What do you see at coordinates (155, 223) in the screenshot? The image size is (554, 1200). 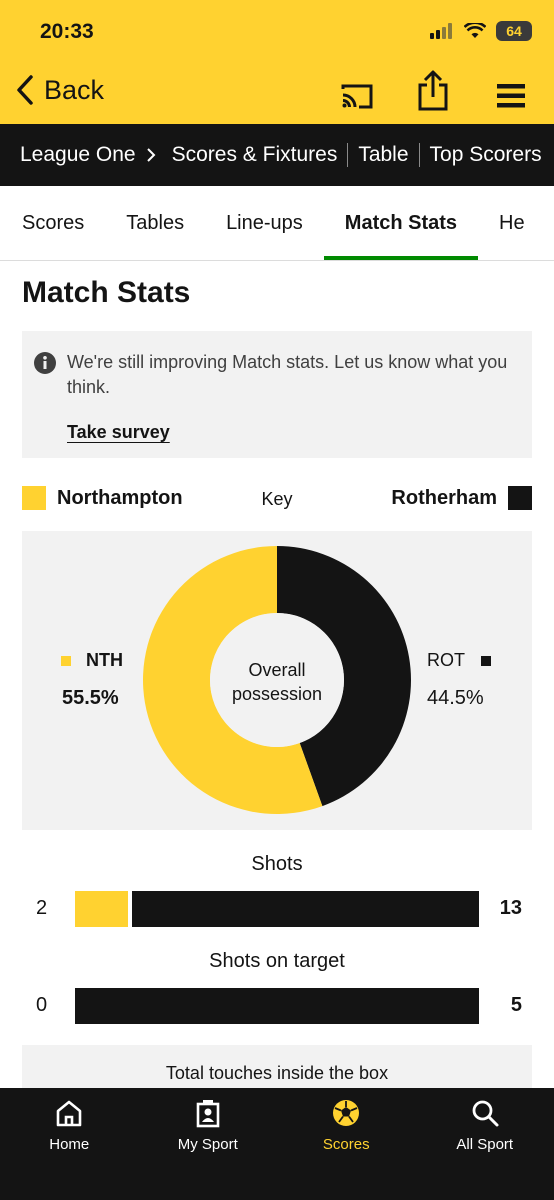 I see `tab-tables: Tables` at bounding box center [155, 223].